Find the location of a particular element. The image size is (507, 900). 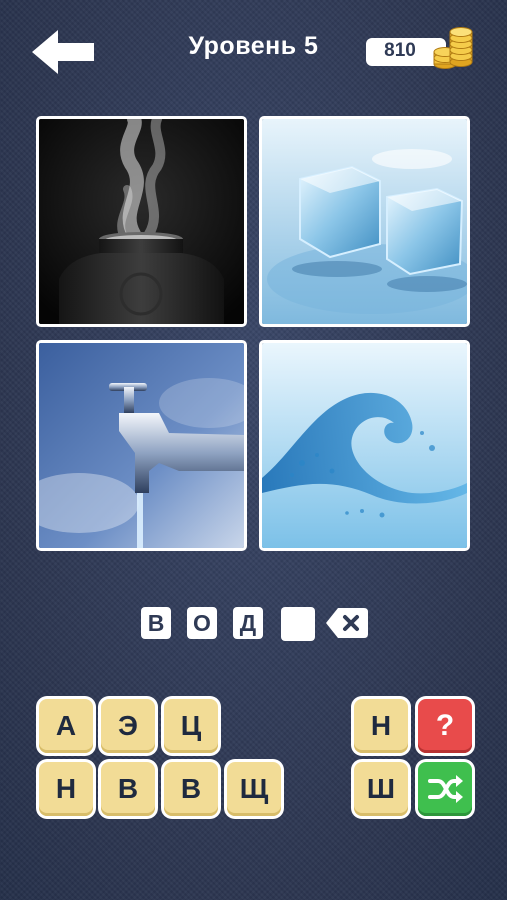

shuffle-icon is located at coordinates (445, 789).